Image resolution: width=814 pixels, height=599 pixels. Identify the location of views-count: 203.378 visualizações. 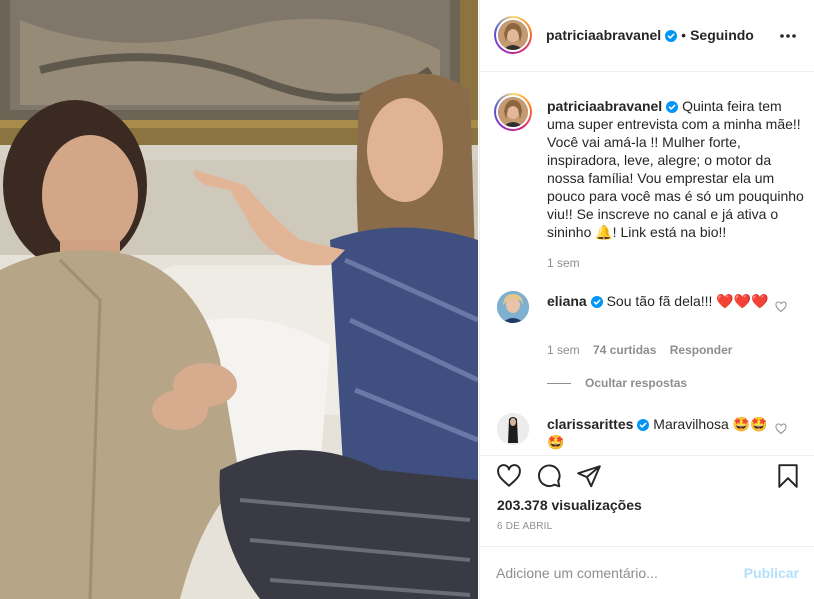
(569, 505).